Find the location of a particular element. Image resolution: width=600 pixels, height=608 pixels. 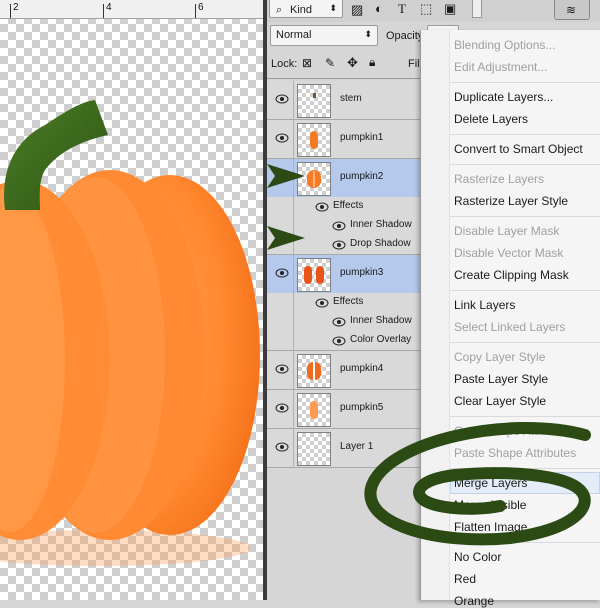

layer-row-pumpkin4: pumpkin4 is located at coordinates (343, 370).